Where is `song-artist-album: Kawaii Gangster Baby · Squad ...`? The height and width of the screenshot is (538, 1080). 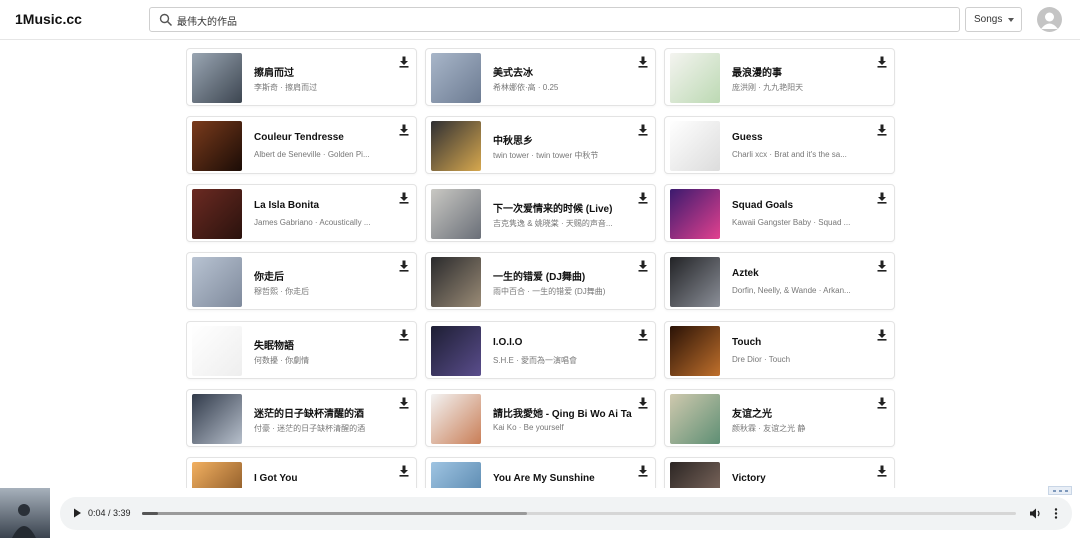 song-artist-album: Kawaii Gangster Baby · Squad ... is located at coordinates (791, 222).